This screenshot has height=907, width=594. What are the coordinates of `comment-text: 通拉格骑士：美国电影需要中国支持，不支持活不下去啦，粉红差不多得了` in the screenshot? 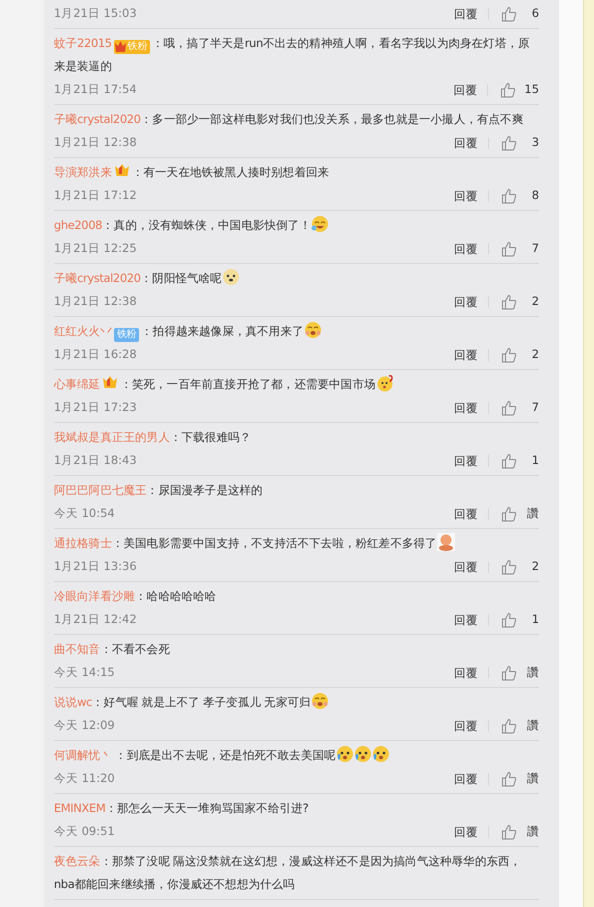 It's located at (297, 543).